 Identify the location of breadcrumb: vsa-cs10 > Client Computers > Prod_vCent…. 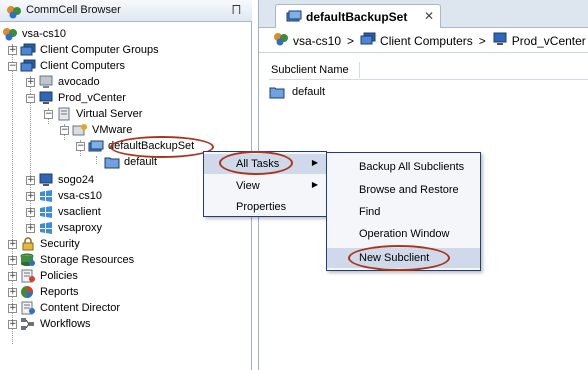
(423, 41).